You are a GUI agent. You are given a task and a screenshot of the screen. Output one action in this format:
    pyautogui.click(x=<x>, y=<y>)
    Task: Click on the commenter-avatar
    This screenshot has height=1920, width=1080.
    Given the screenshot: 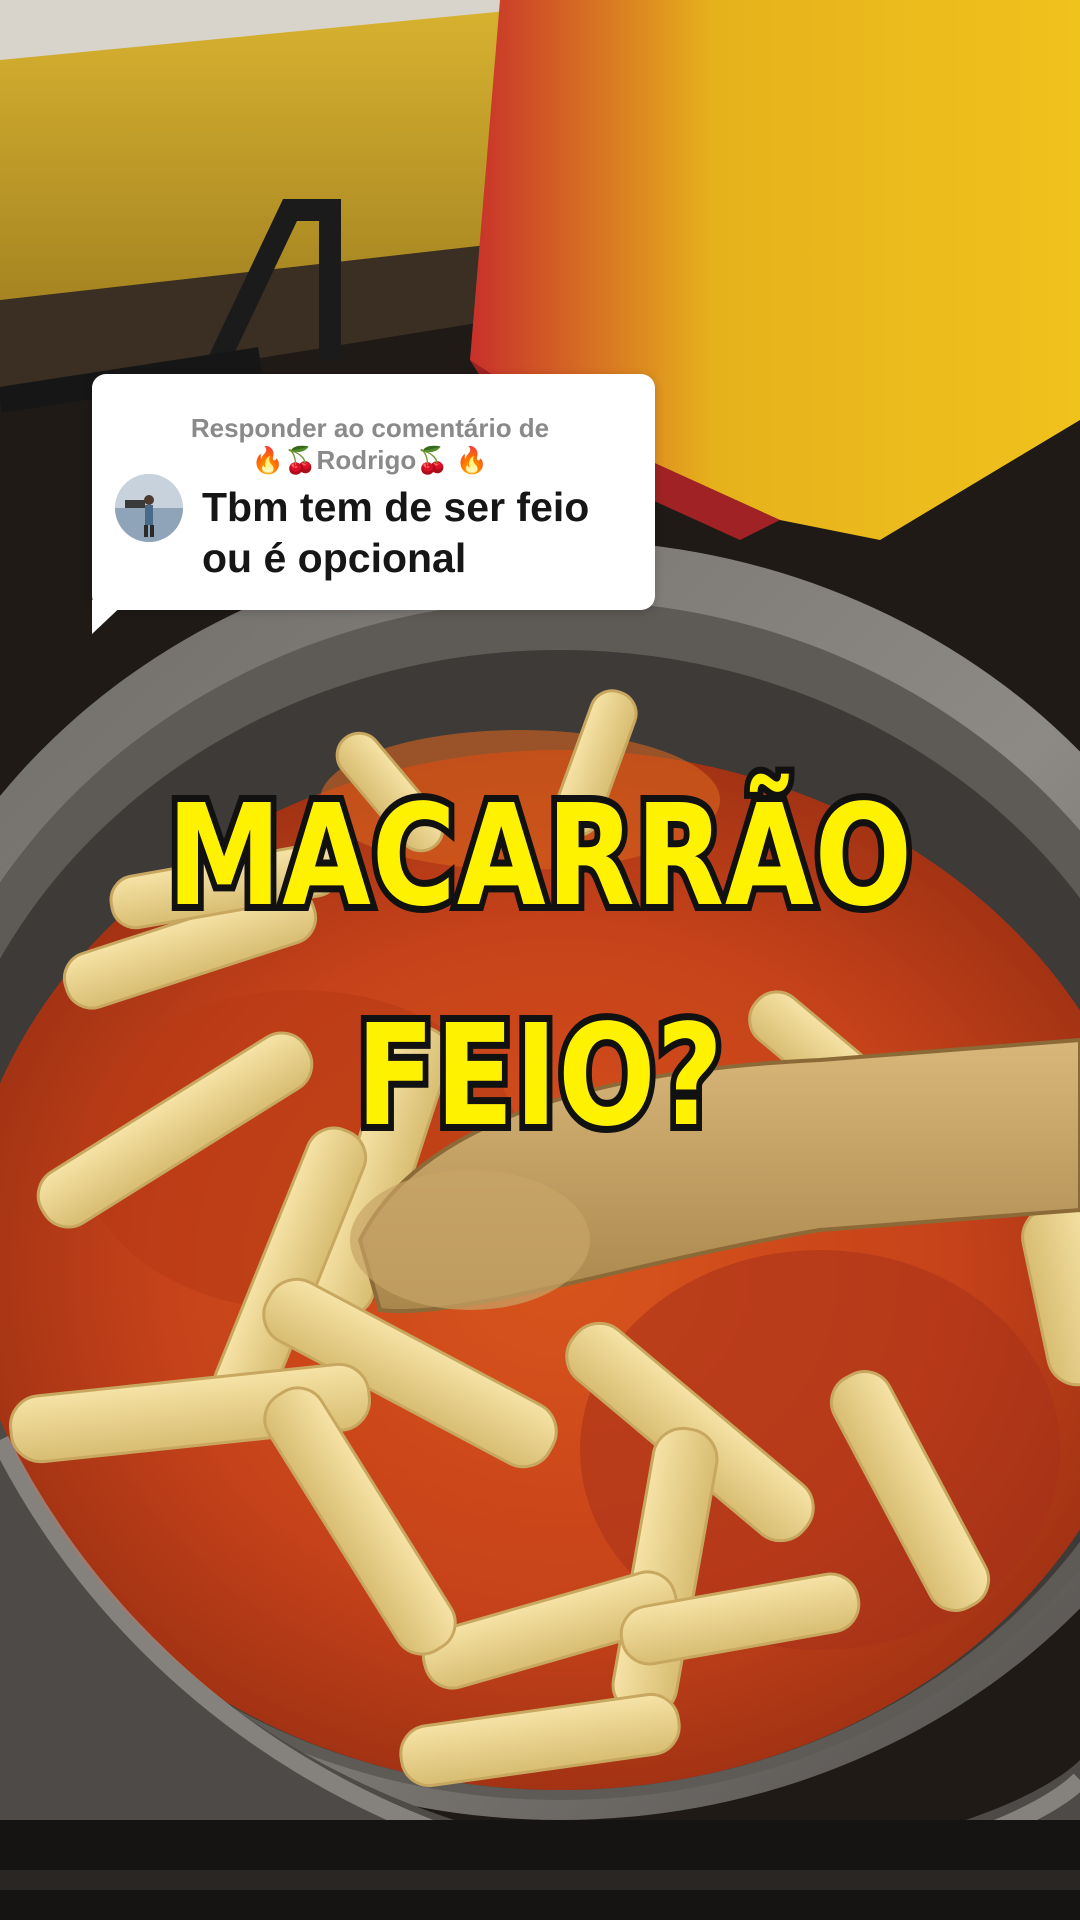 What is the action you would take?
    pyautogui.click(x=149, y=508)
    